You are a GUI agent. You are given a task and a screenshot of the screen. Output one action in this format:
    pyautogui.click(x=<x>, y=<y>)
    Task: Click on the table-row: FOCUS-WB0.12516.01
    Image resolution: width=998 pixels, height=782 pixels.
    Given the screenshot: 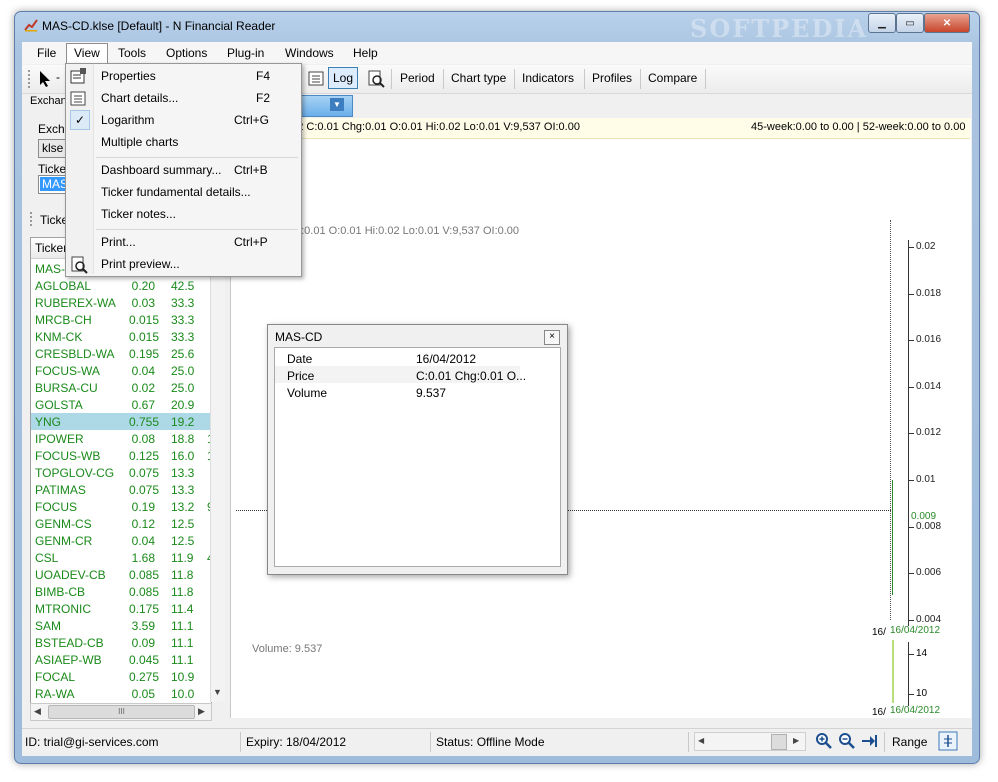 What is the action you would take?
    pyautogui.click(x=121, y=455)
    